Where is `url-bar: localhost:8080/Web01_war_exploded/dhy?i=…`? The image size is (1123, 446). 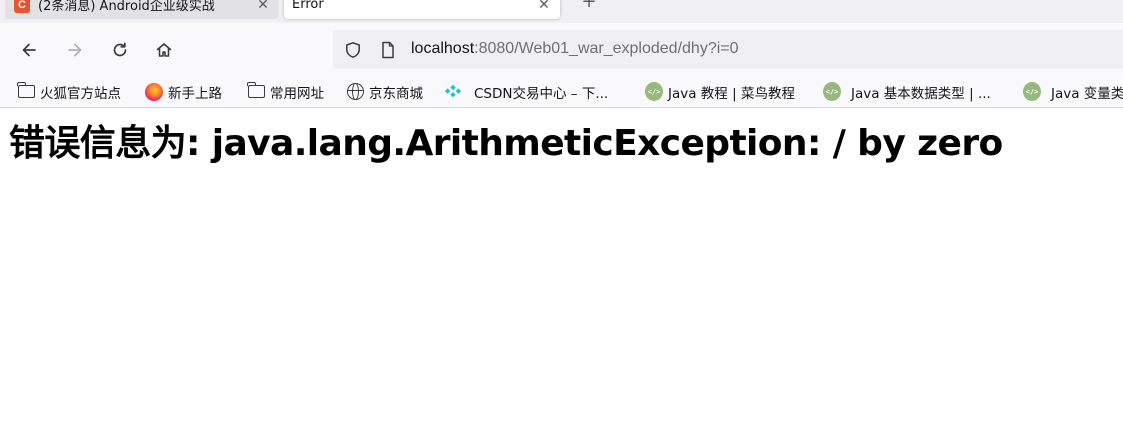
url-bar: localhost:8080/Web01_war_exploded/dhy?i=… is located at coordinates (728, 49).